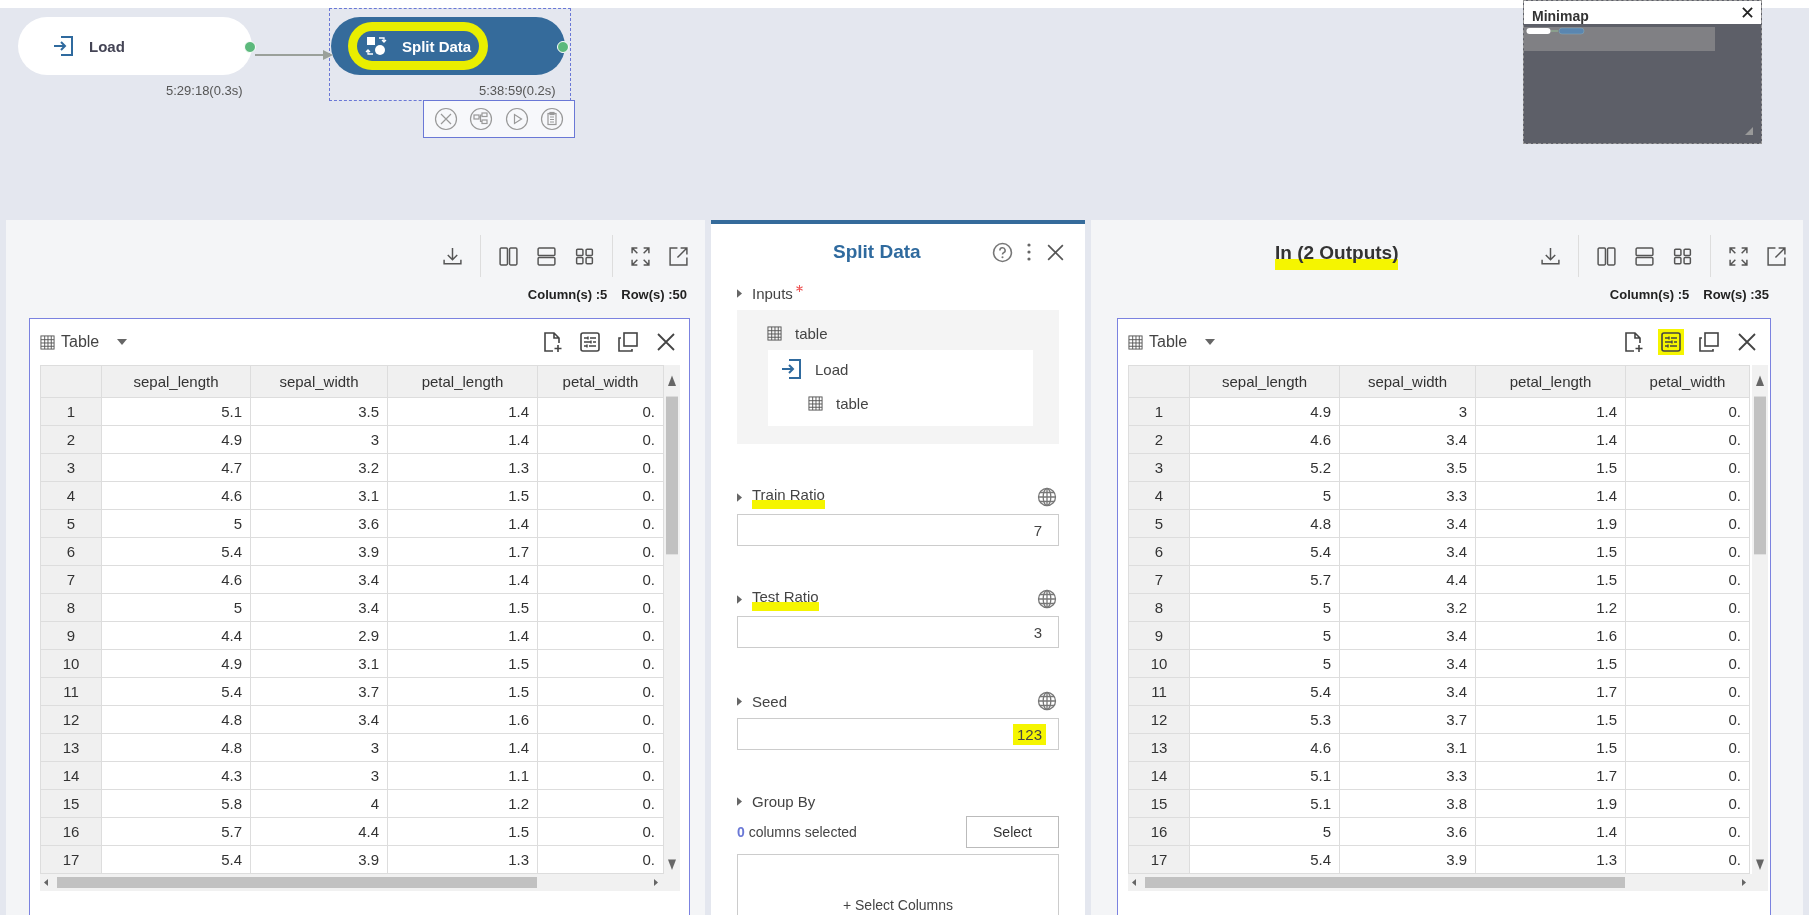 The height and width of the screenshot is (915, 1809). I want to click on select-columns-link: + Select Columns, so click(898, 905).